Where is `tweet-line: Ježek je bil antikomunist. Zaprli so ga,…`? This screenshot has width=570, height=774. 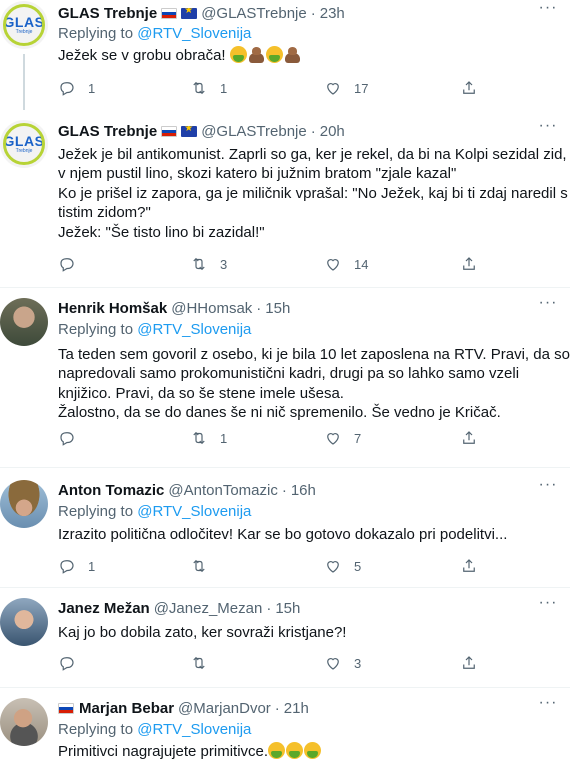 tweet-line: Ježek je bil antikomunist. Zaprli so ga,… is located at coordinates (312, 154).